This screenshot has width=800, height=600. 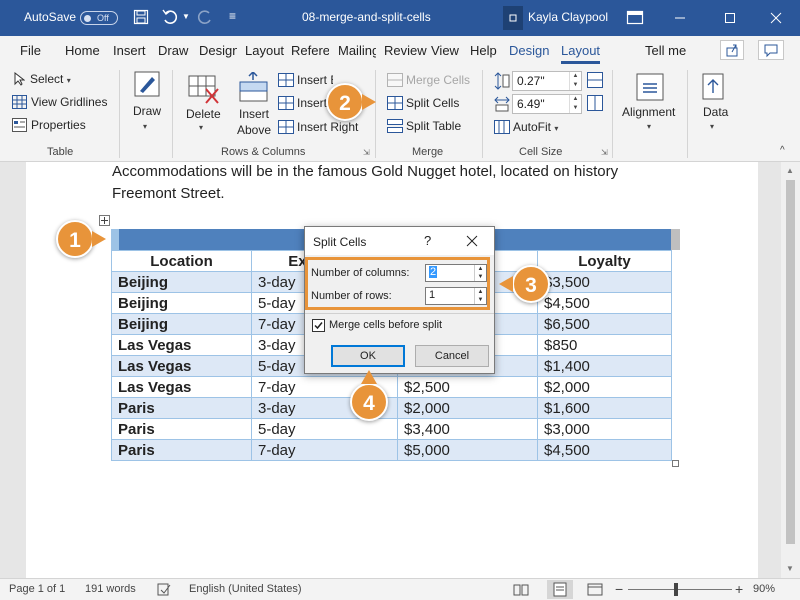 What do you see at coordinates (712, 126) in the screenshot?
I see `data-dropdown-icon: ▾` at bounding box center [712, 126].